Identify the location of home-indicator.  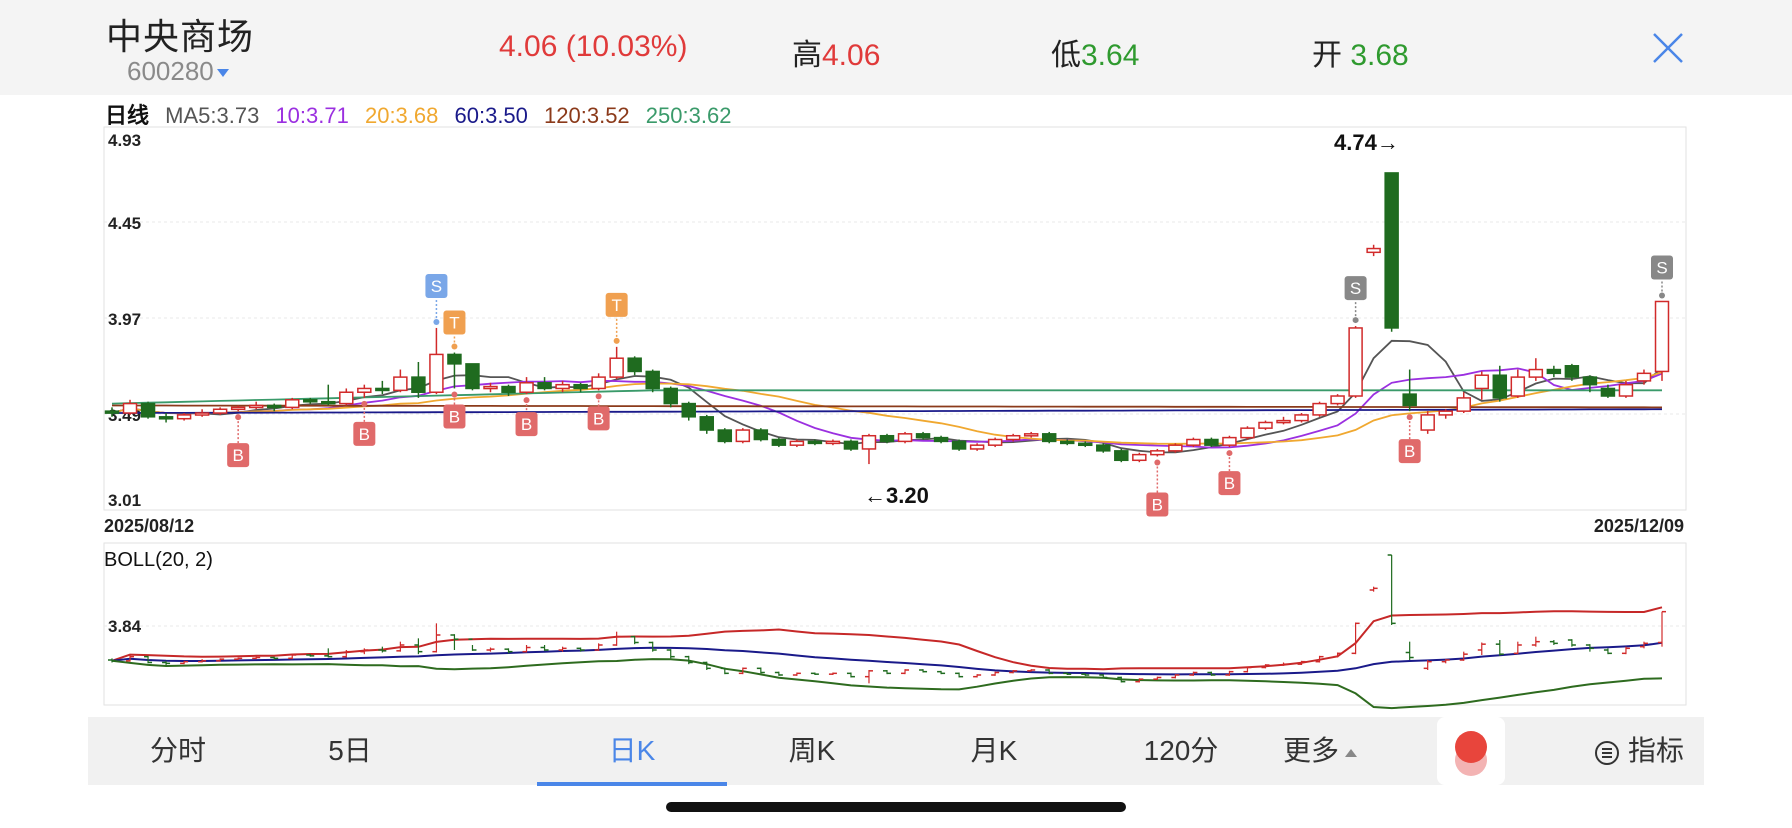
(896, 807).